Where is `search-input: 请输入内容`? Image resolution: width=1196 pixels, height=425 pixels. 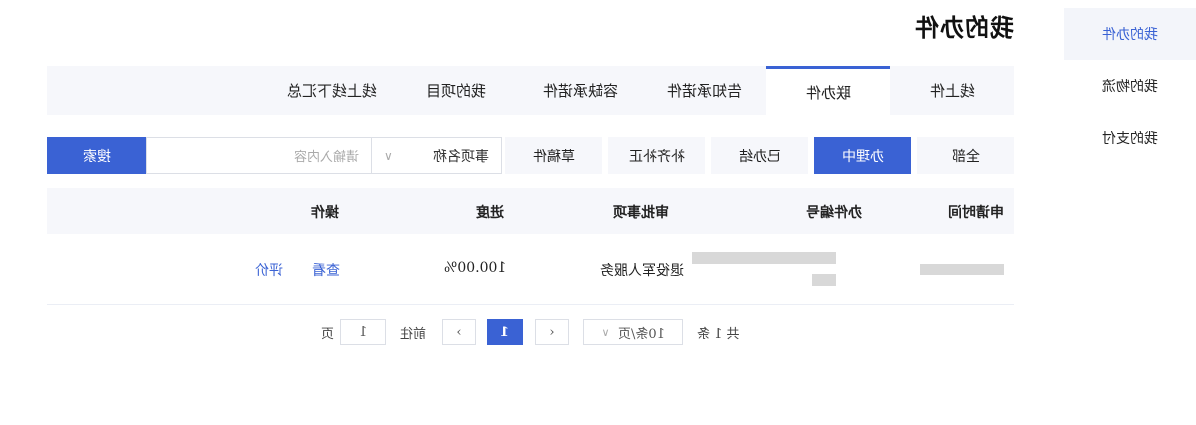
search-input: 请输入内容 is located at coordinates (258, 155).